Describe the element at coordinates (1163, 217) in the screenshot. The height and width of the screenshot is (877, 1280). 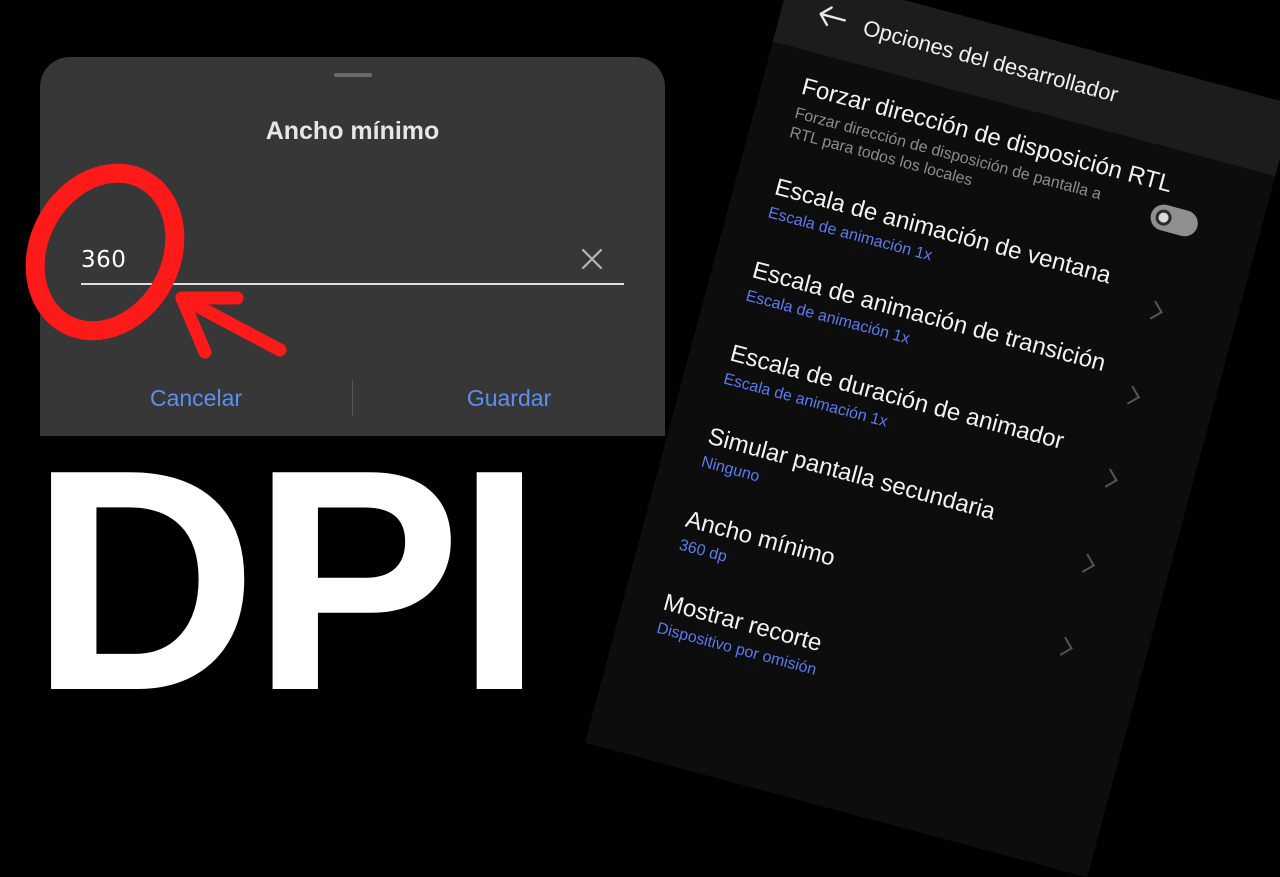
I see `toggle-knob` at that location.